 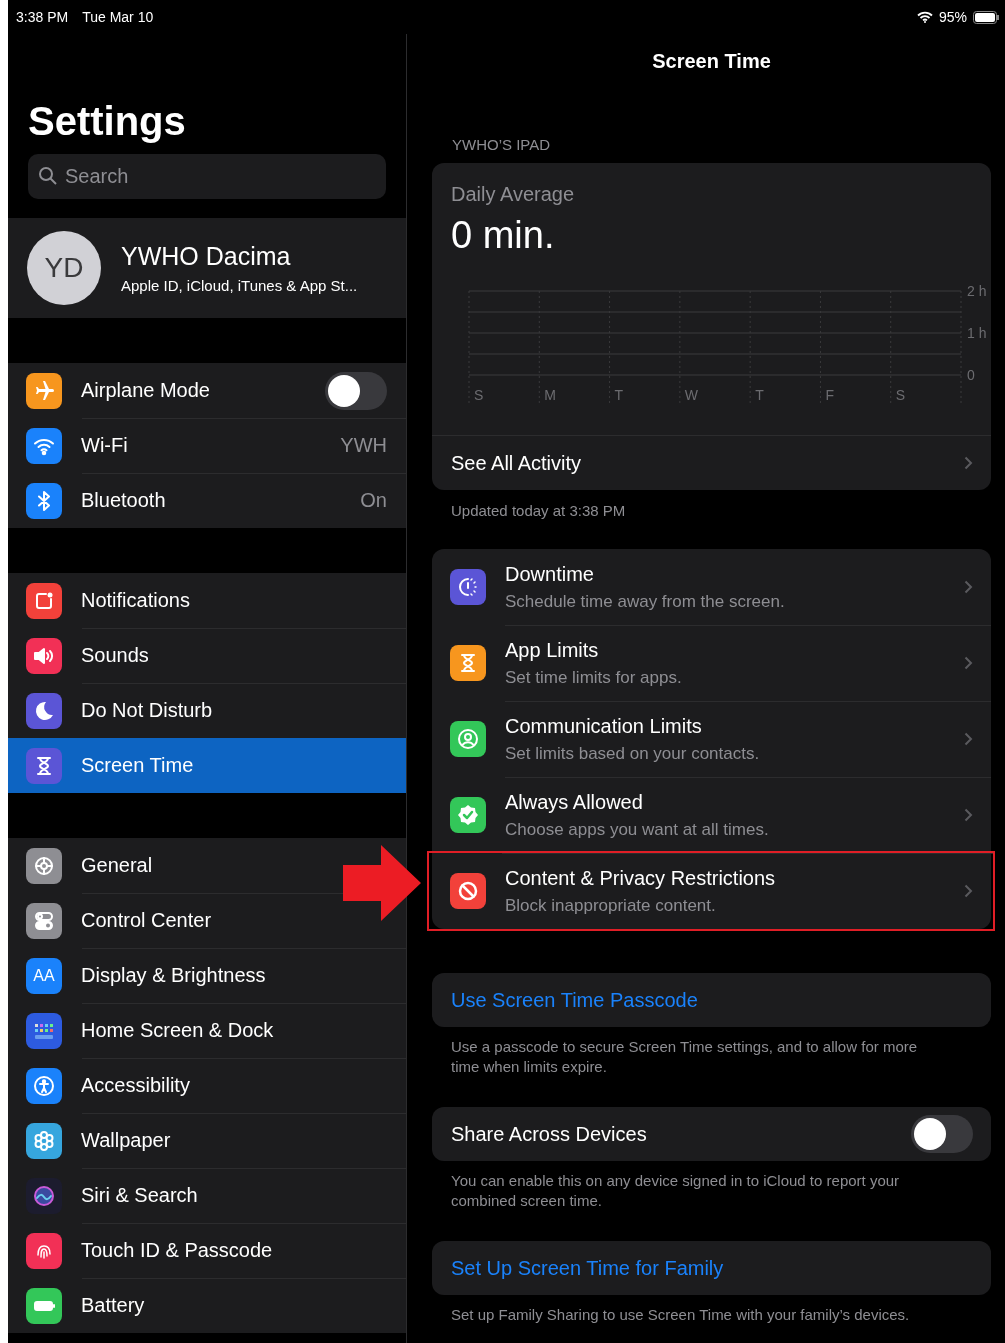 I want to click on clock-time: 3:38 PM, so click(x=42, y=17).